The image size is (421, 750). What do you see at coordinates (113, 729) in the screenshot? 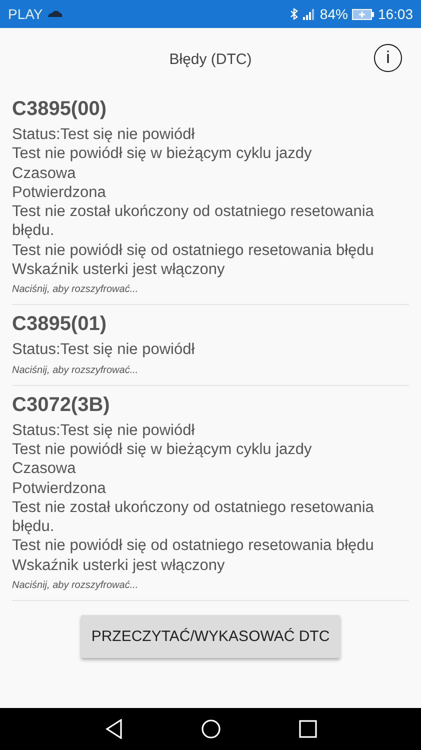
I see `back-icon` at bounding box center [113, 729].